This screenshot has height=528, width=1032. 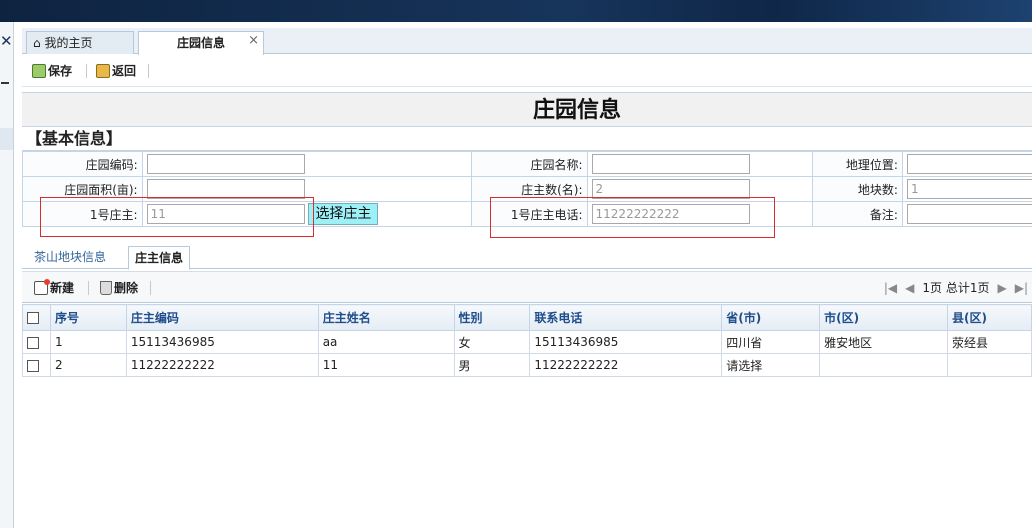 I want to click on estate-name-input, so click(x=670, y=164).